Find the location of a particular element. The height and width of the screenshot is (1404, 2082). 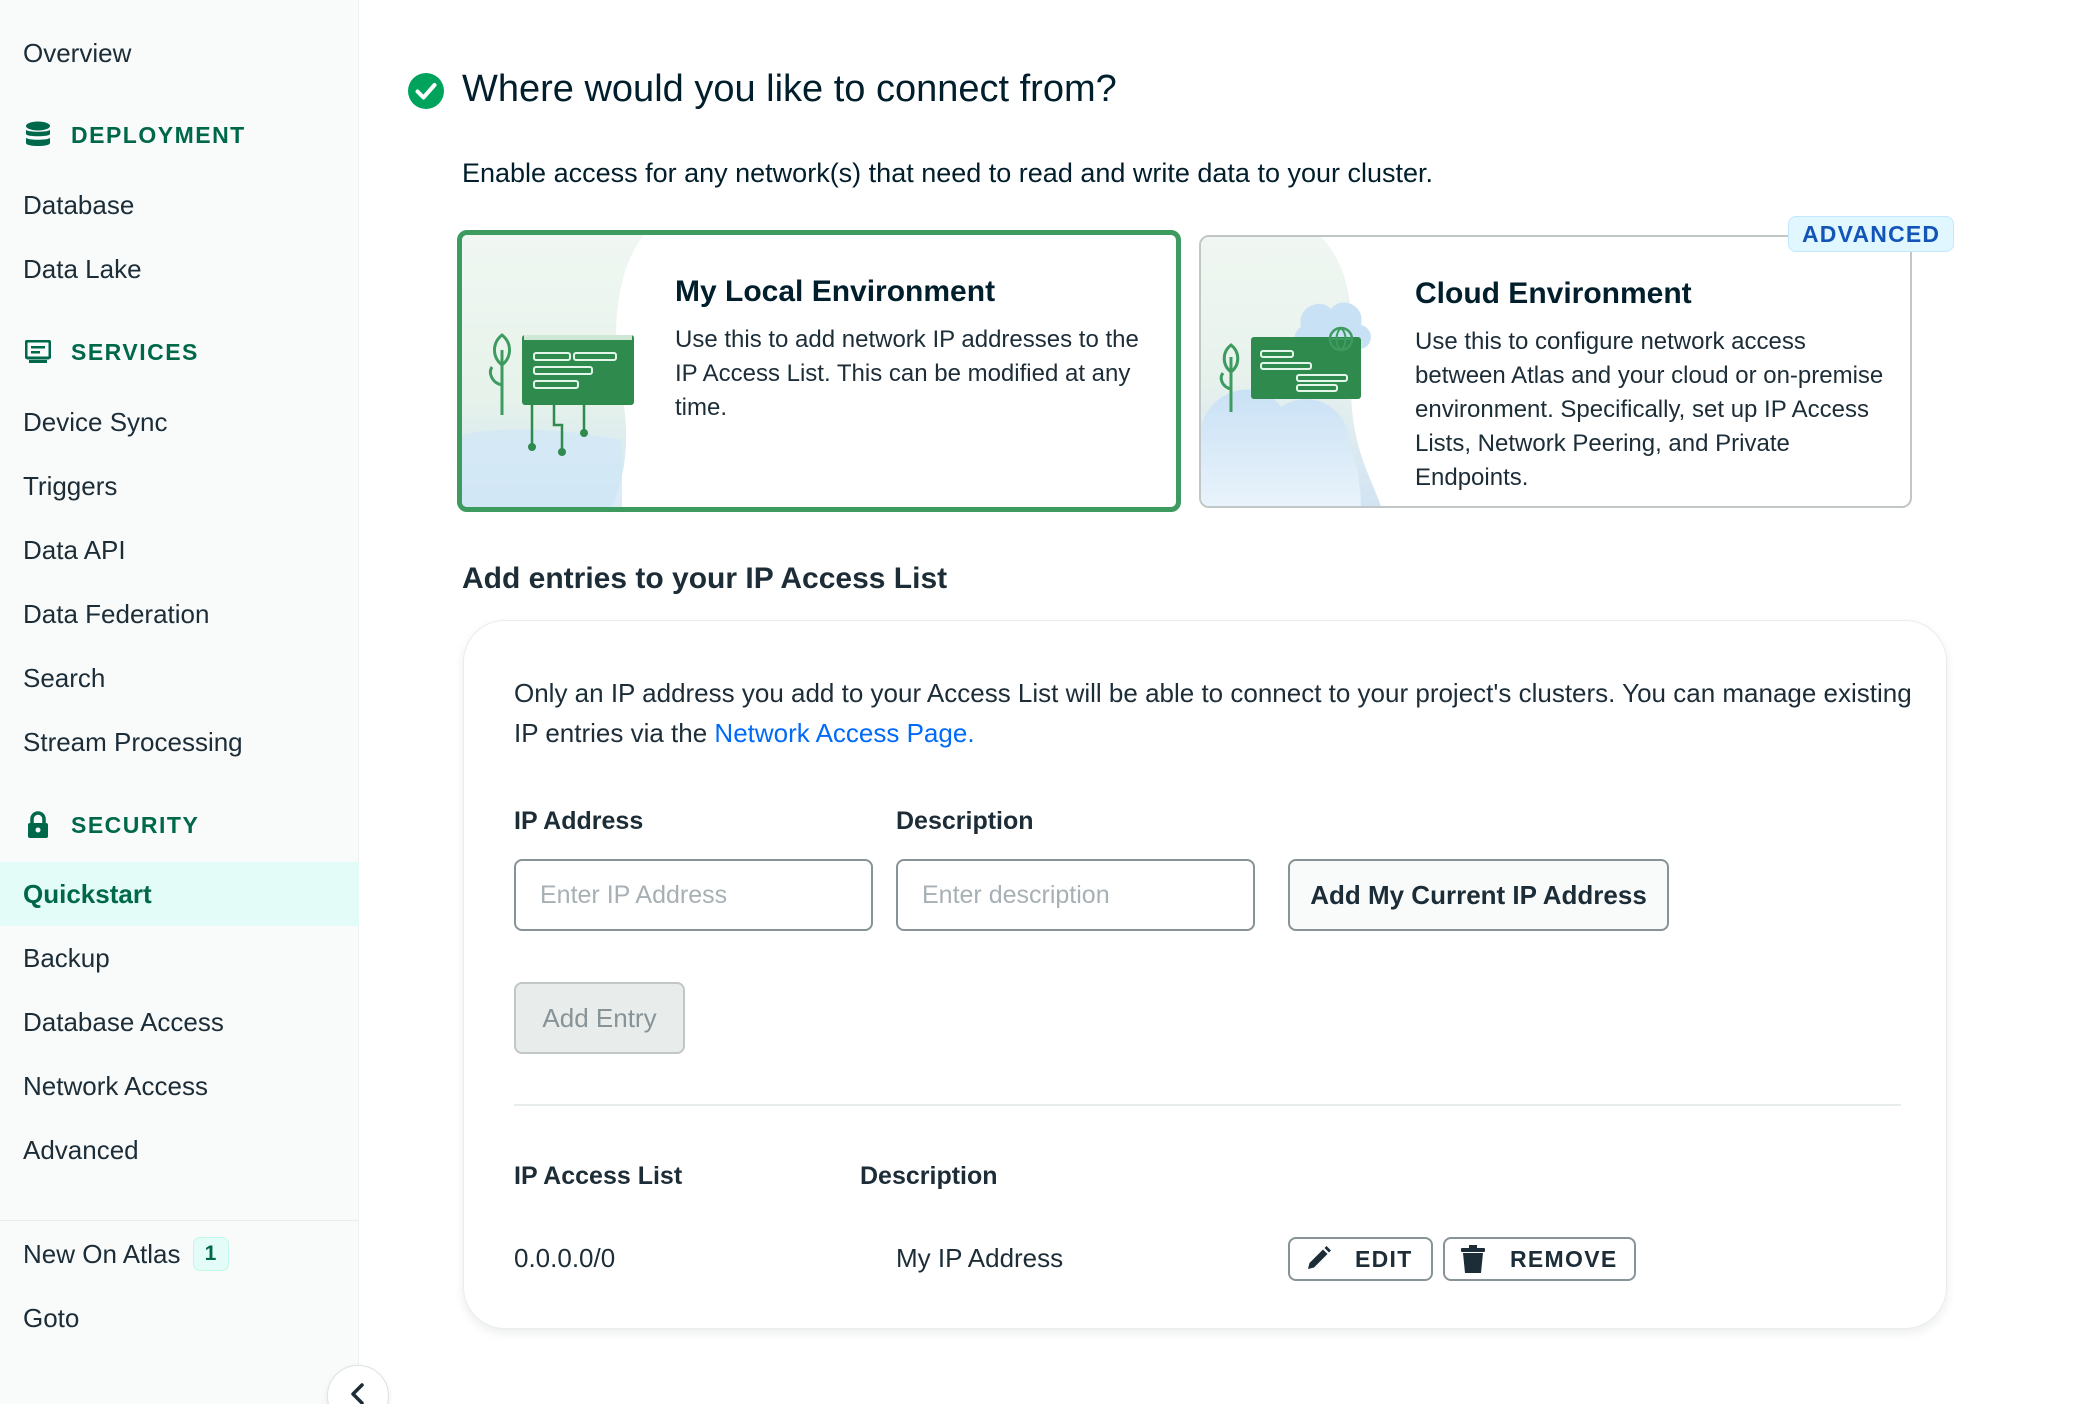

sidebar-item-label: Data API is located at coordinates (74, 549).